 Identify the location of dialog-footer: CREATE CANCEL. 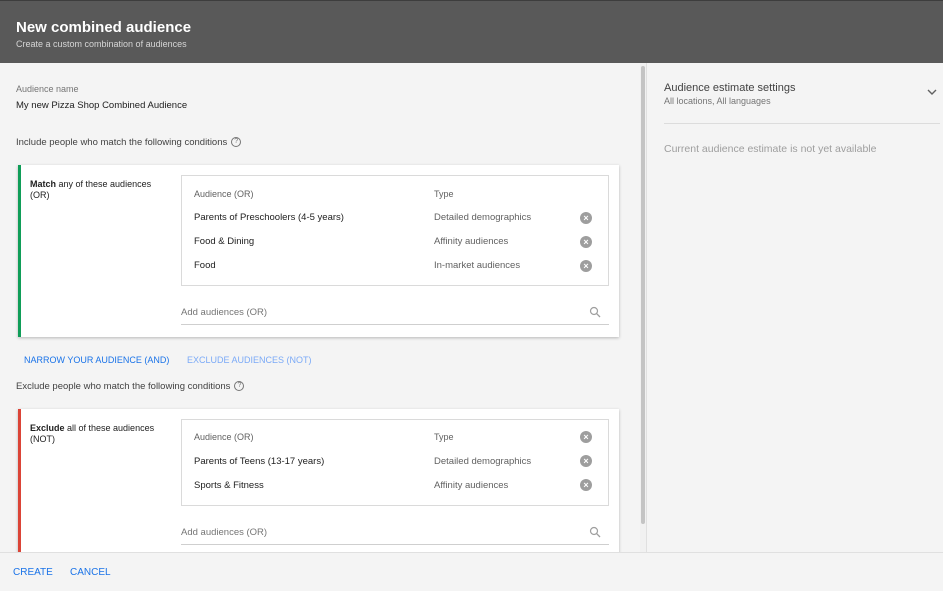
(471, 571).